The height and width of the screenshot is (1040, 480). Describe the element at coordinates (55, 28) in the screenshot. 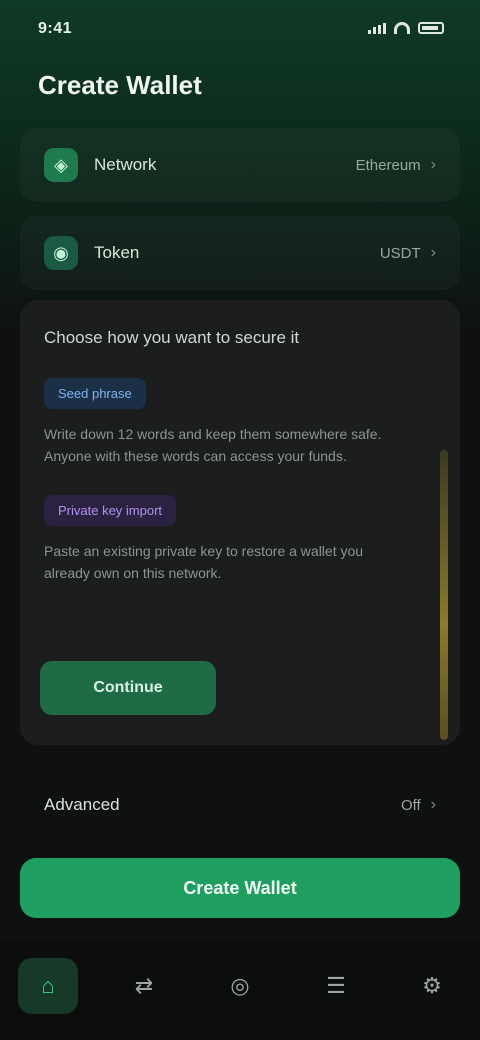

I see `status-time: 9:41` at that location.